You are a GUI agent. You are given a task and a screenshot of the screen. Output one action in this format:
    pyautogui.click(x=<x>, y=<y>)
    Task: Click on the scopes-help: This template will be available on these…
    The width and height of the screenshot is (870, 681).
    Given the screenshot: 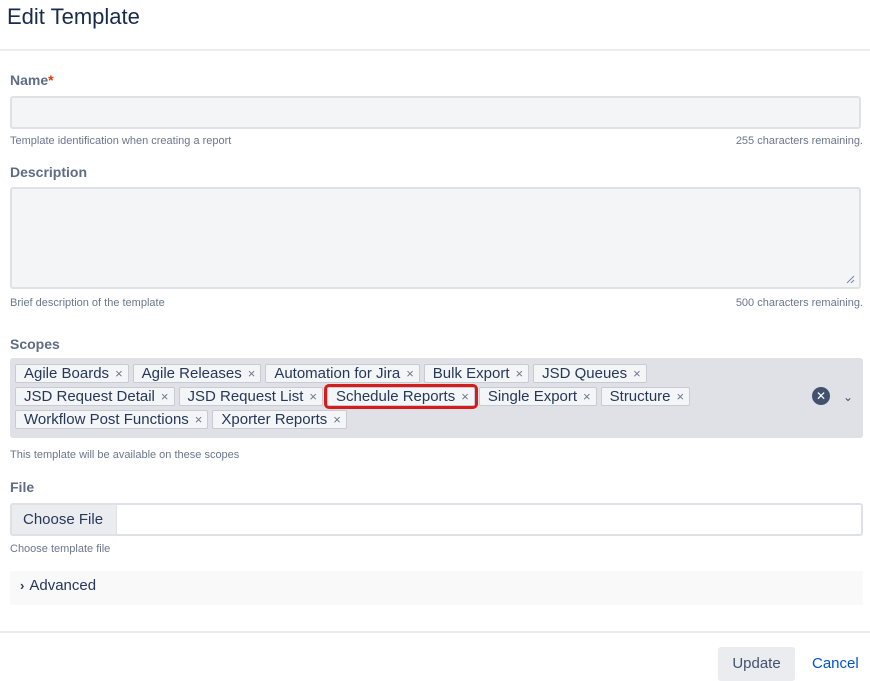 What is the action you would take?
    pyautogui.click(x=125, y=455)
    